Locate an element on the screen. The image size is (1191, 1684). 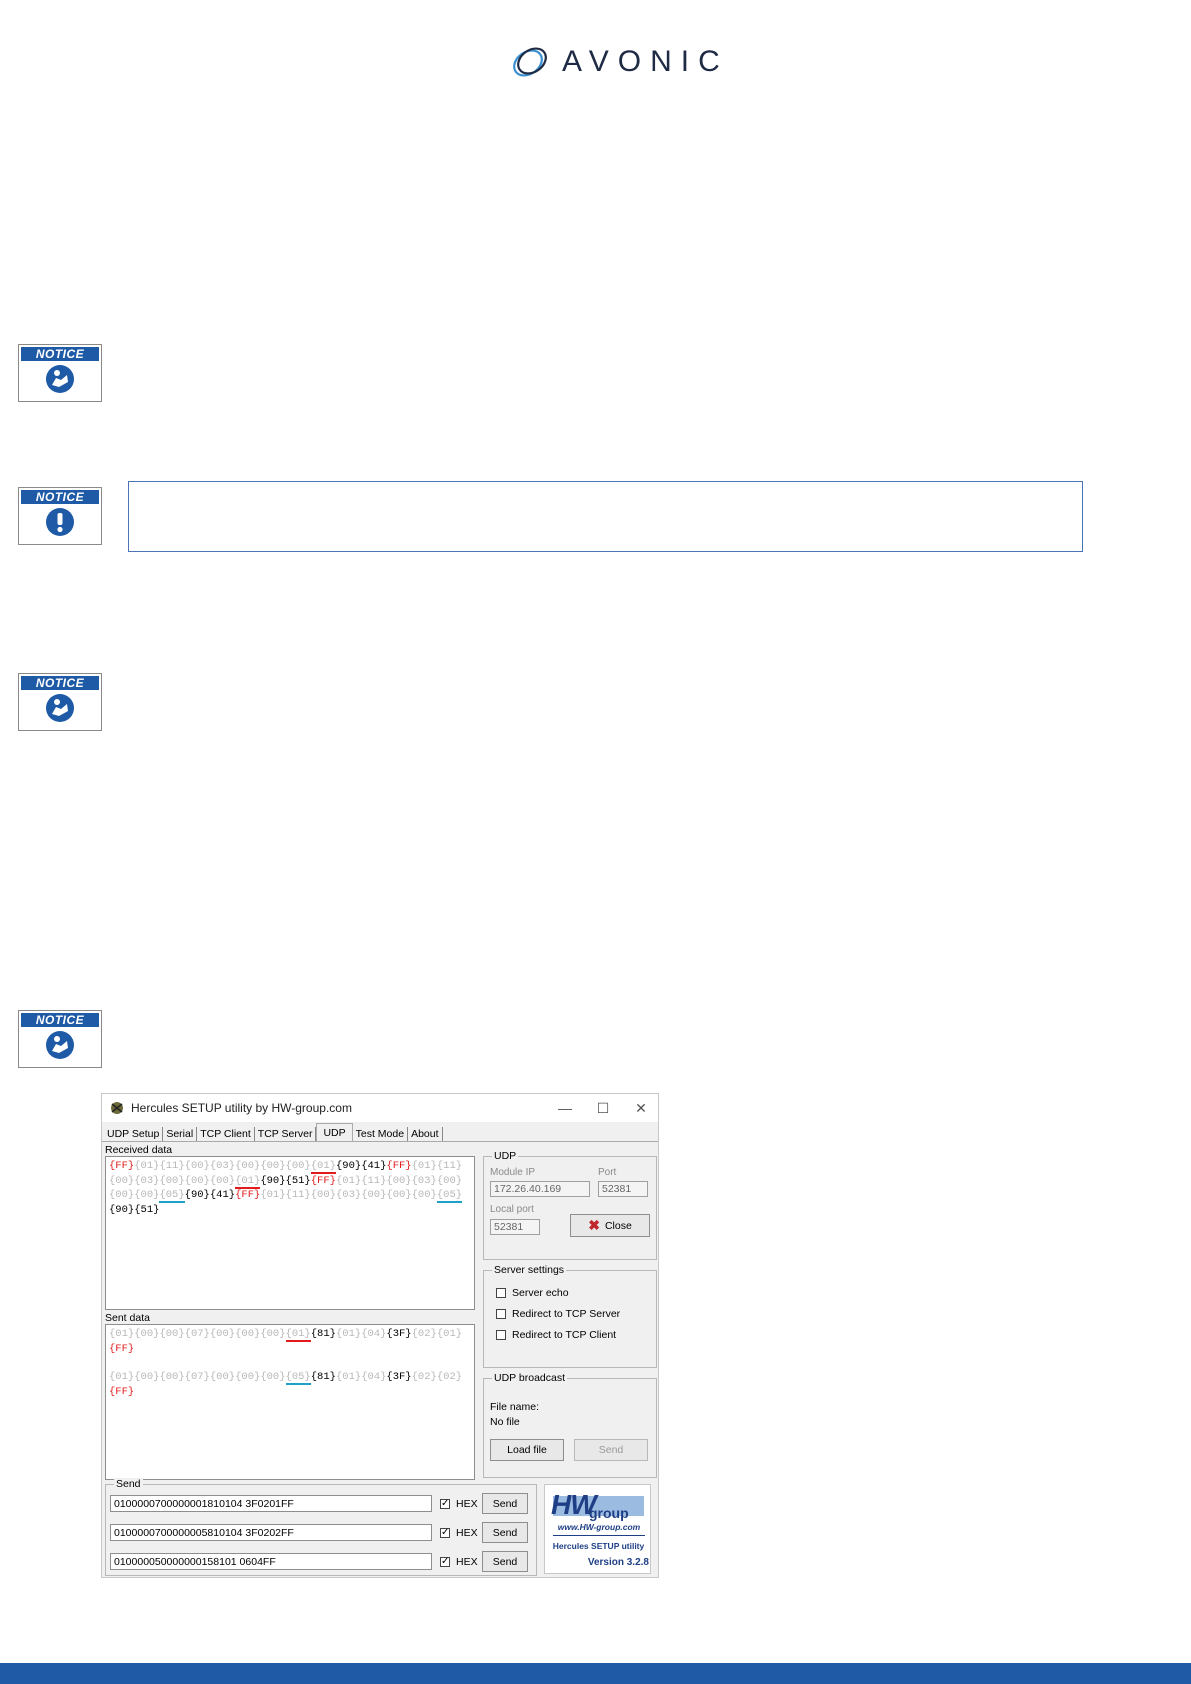
local-port-field: 52381 is located at coordinates (515, 1227).